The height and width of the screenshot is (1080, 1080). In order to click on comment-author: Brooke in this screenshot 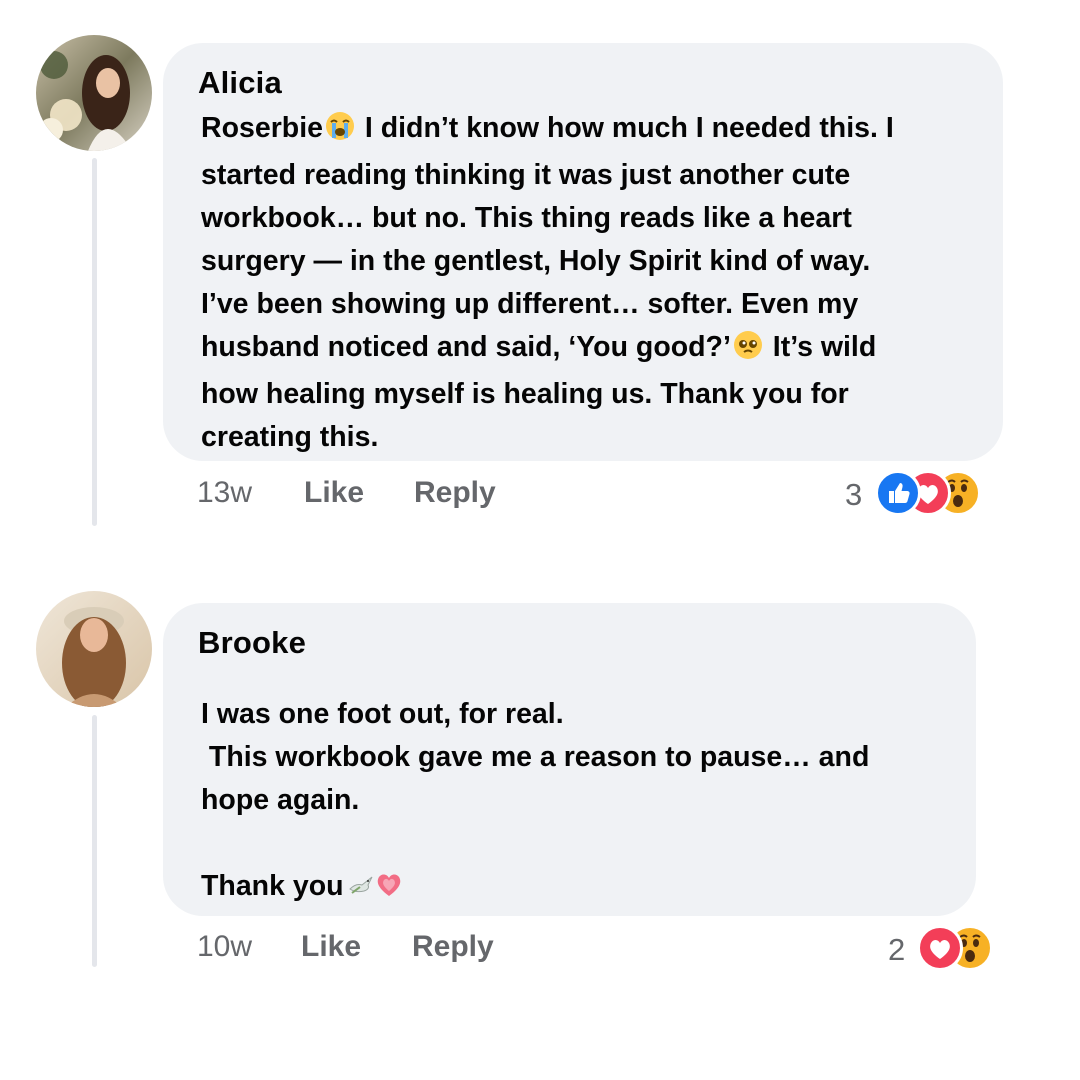, I will do `click(252, 643)`.